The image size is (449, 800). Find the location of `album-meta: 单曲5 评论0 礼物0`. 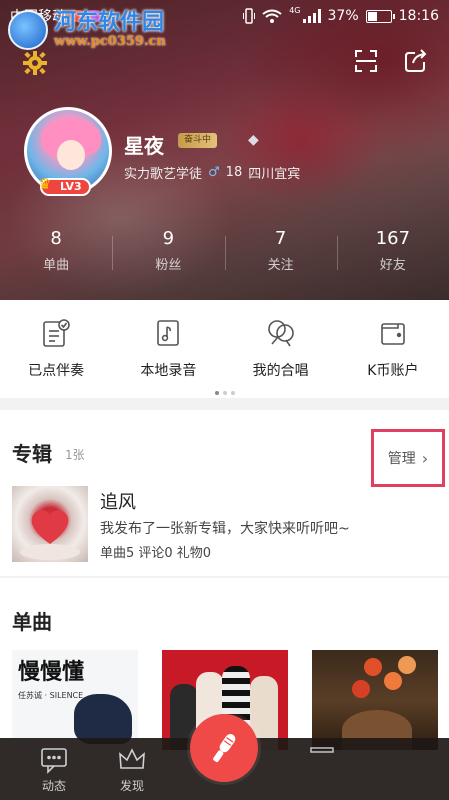

album-meta: 单曲5 评论0 礼物0 is located at coordinates (156, 553).